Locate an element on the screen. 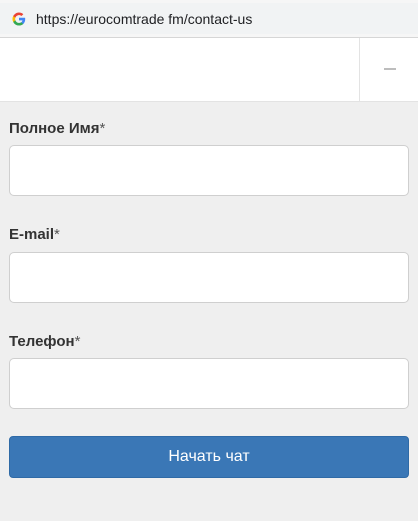 This screenshot has width=418, height=521. email-label: E-mail* is located at coordinates (34, 234).